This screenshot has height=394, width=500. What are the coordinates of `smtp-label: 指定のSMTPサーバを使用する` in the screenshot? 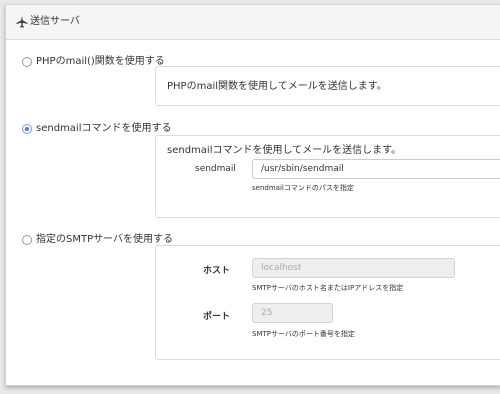 It's located at (104, 240).